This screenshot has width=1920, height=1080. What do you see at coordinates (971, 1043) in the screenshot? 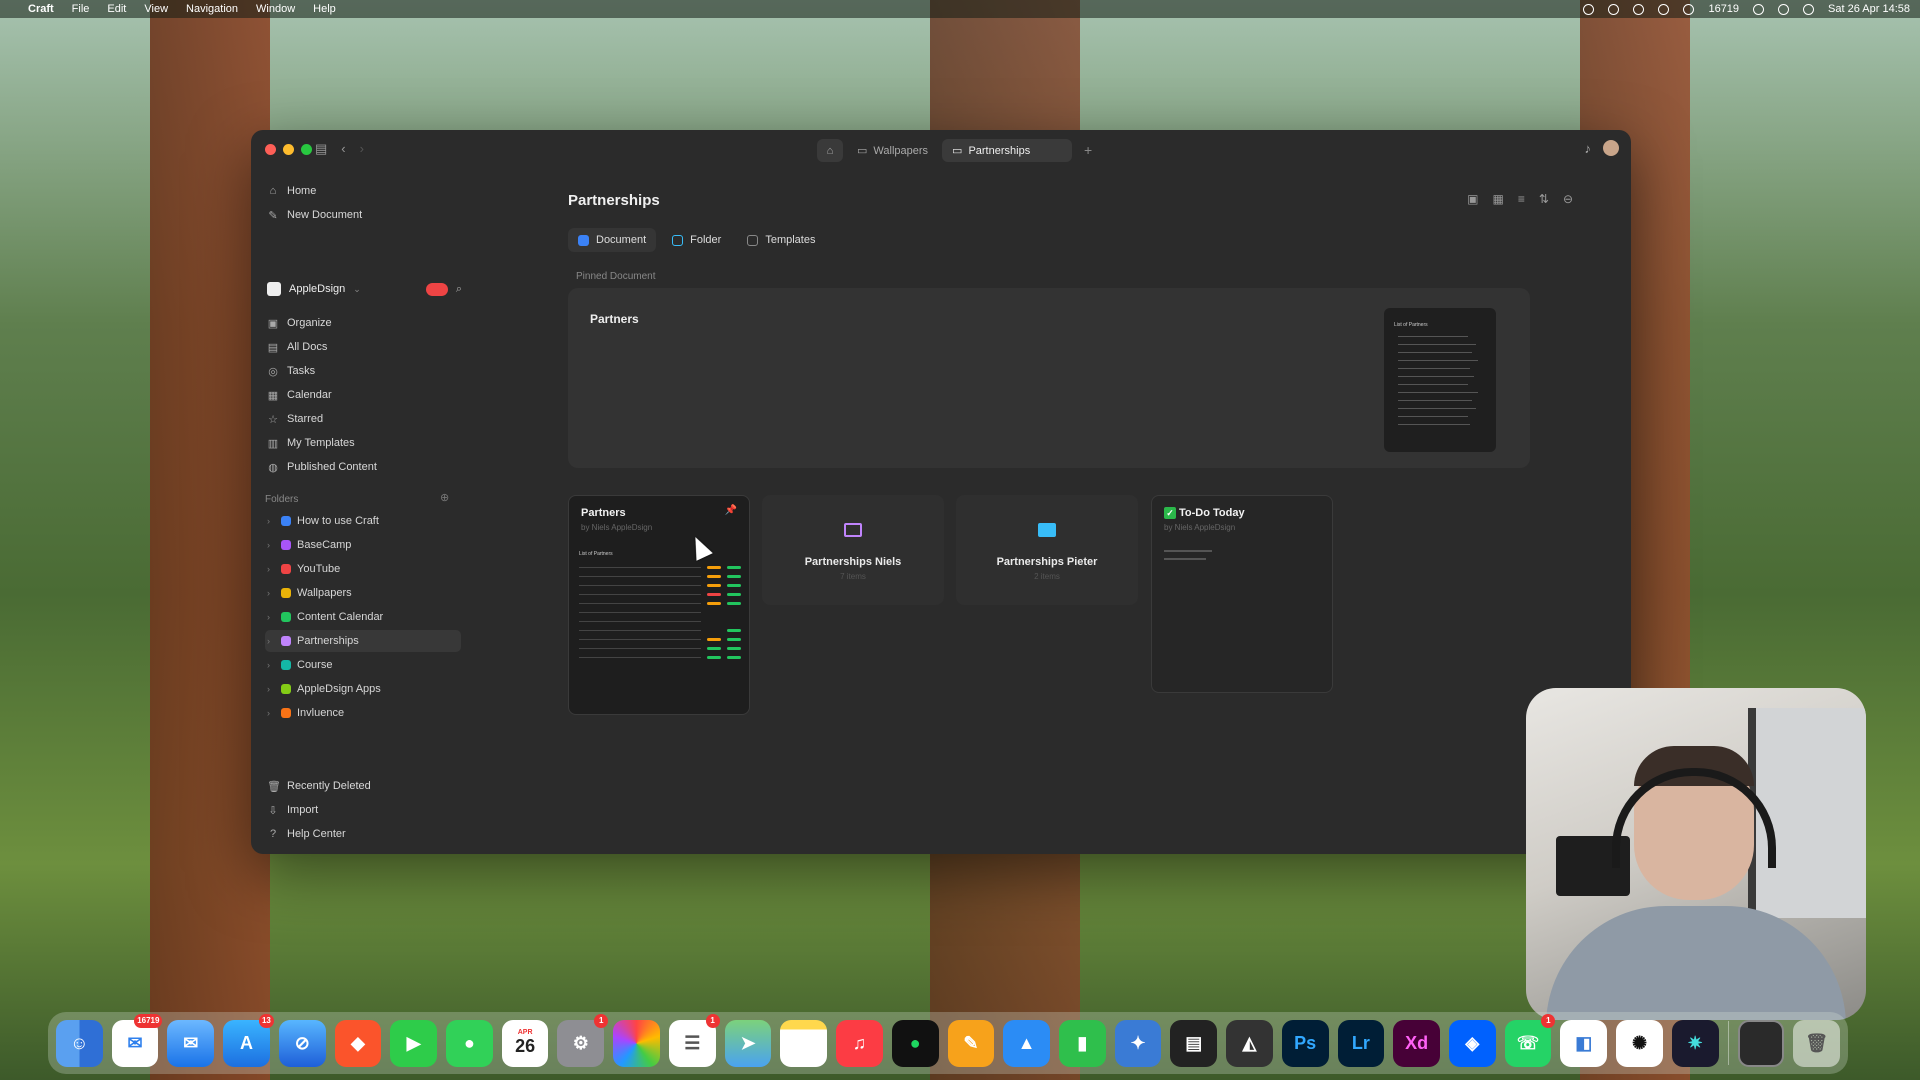
I see `pages-icon: ✎` at bounding box center [971, 1043].